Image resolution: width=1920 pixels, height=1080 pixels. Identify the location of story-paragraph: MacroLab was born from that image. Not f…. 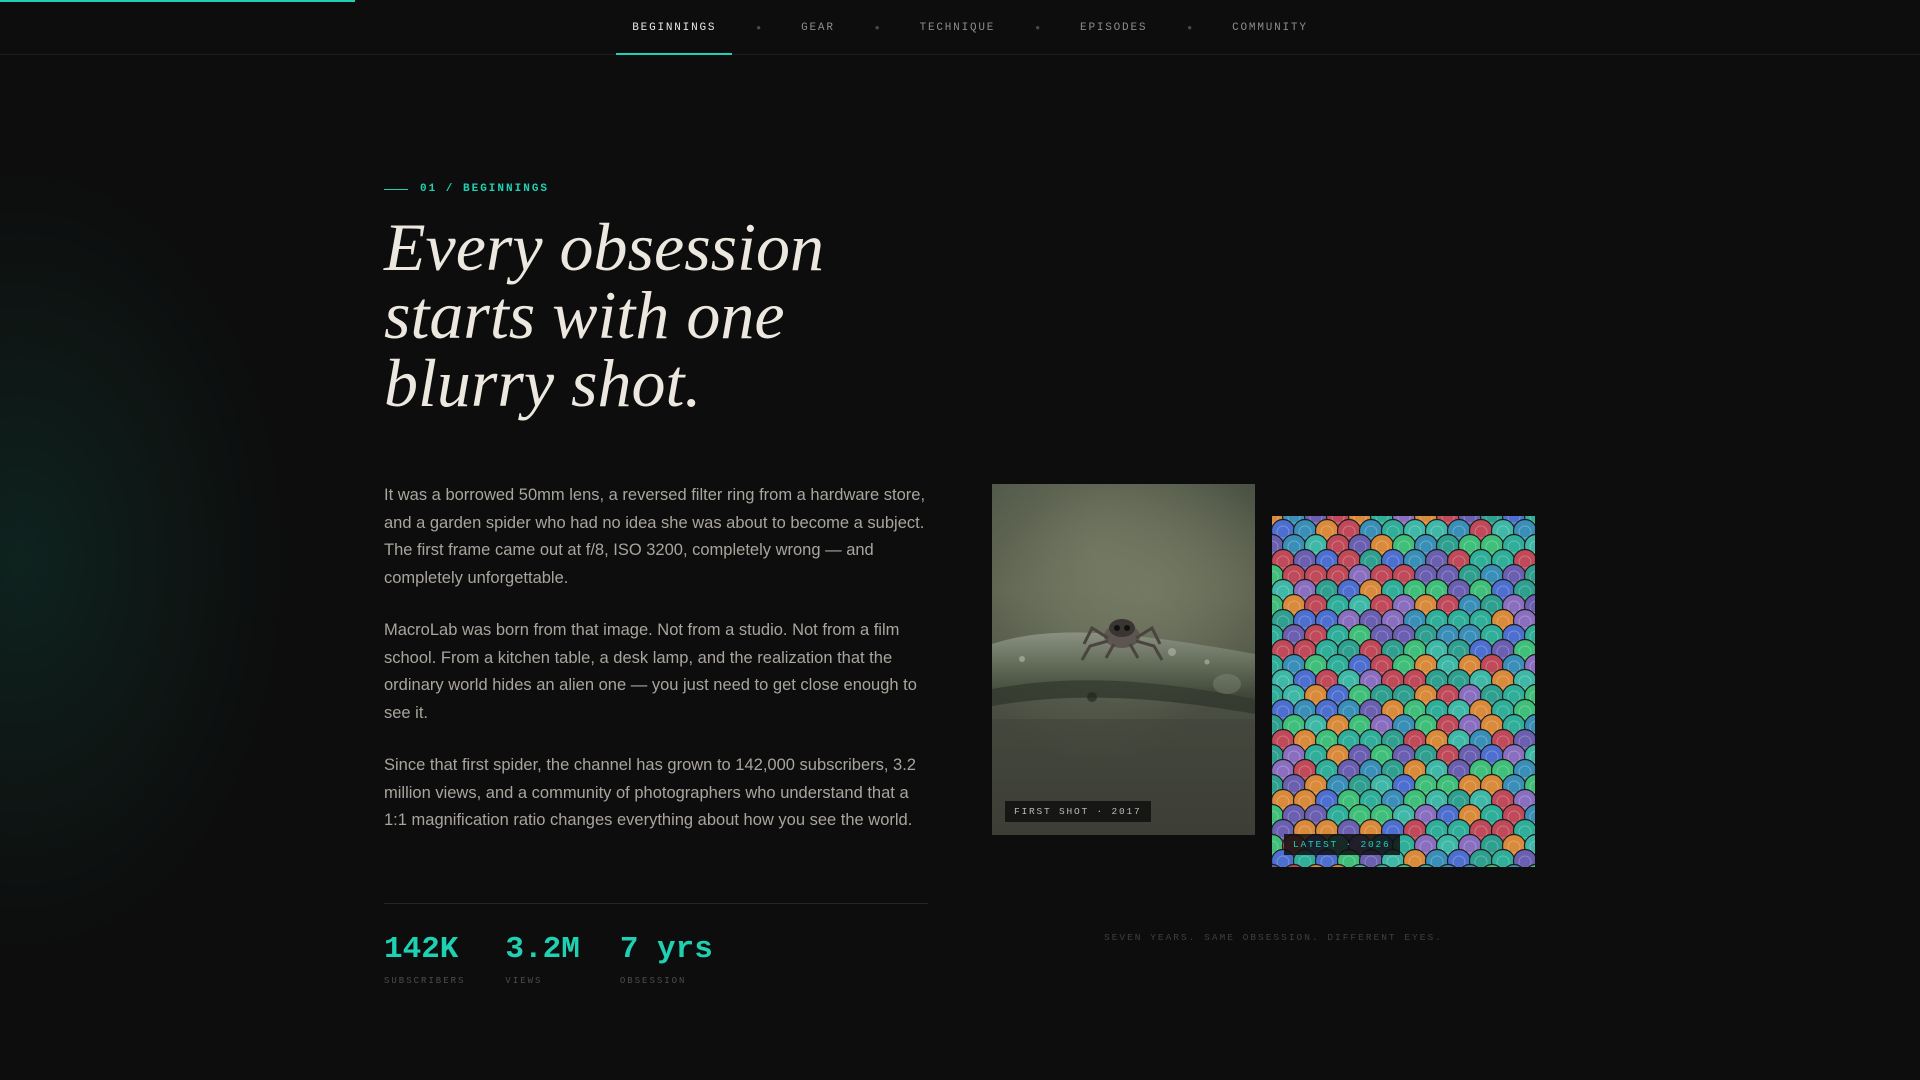
(650, 671).